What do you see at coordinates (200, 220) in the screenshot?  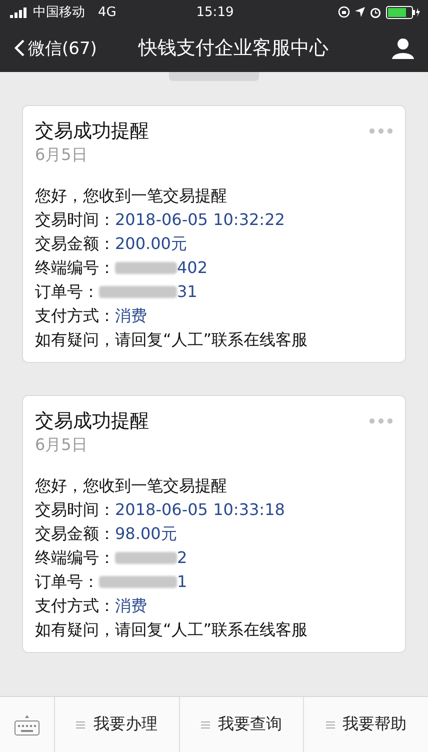 I see `field-value: 2018-06-05 10:32:22` at bounding box center [200, 220].